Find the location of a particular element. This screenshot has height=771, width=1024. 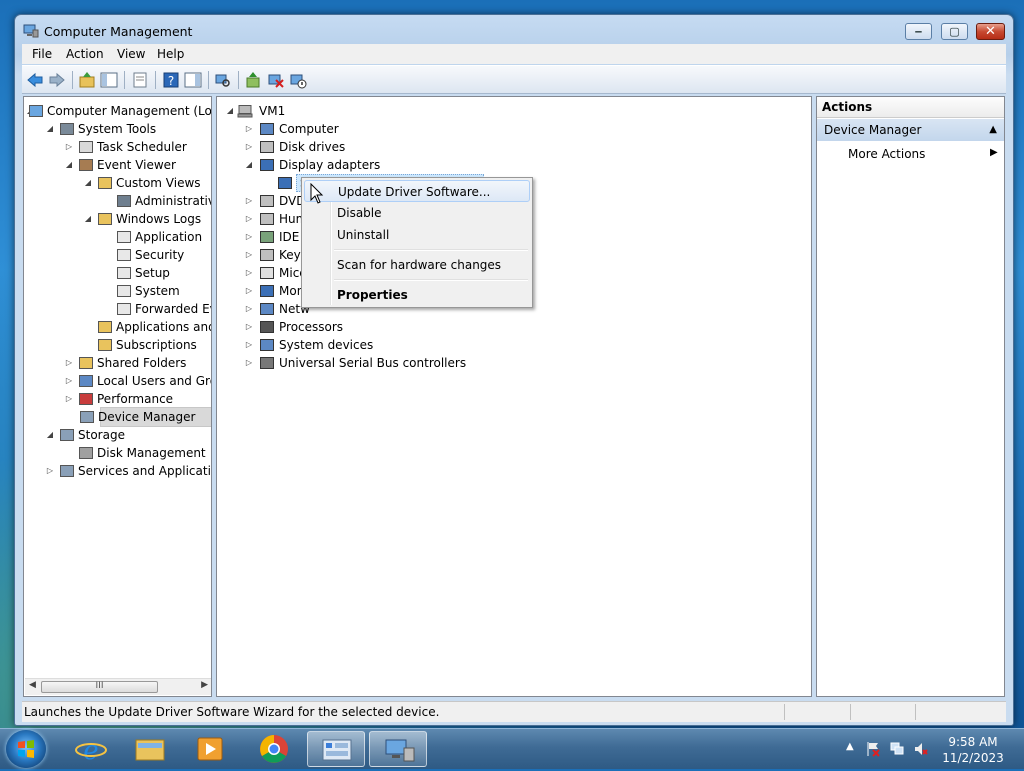

menu-view: View is located at coordinates (131, 54).